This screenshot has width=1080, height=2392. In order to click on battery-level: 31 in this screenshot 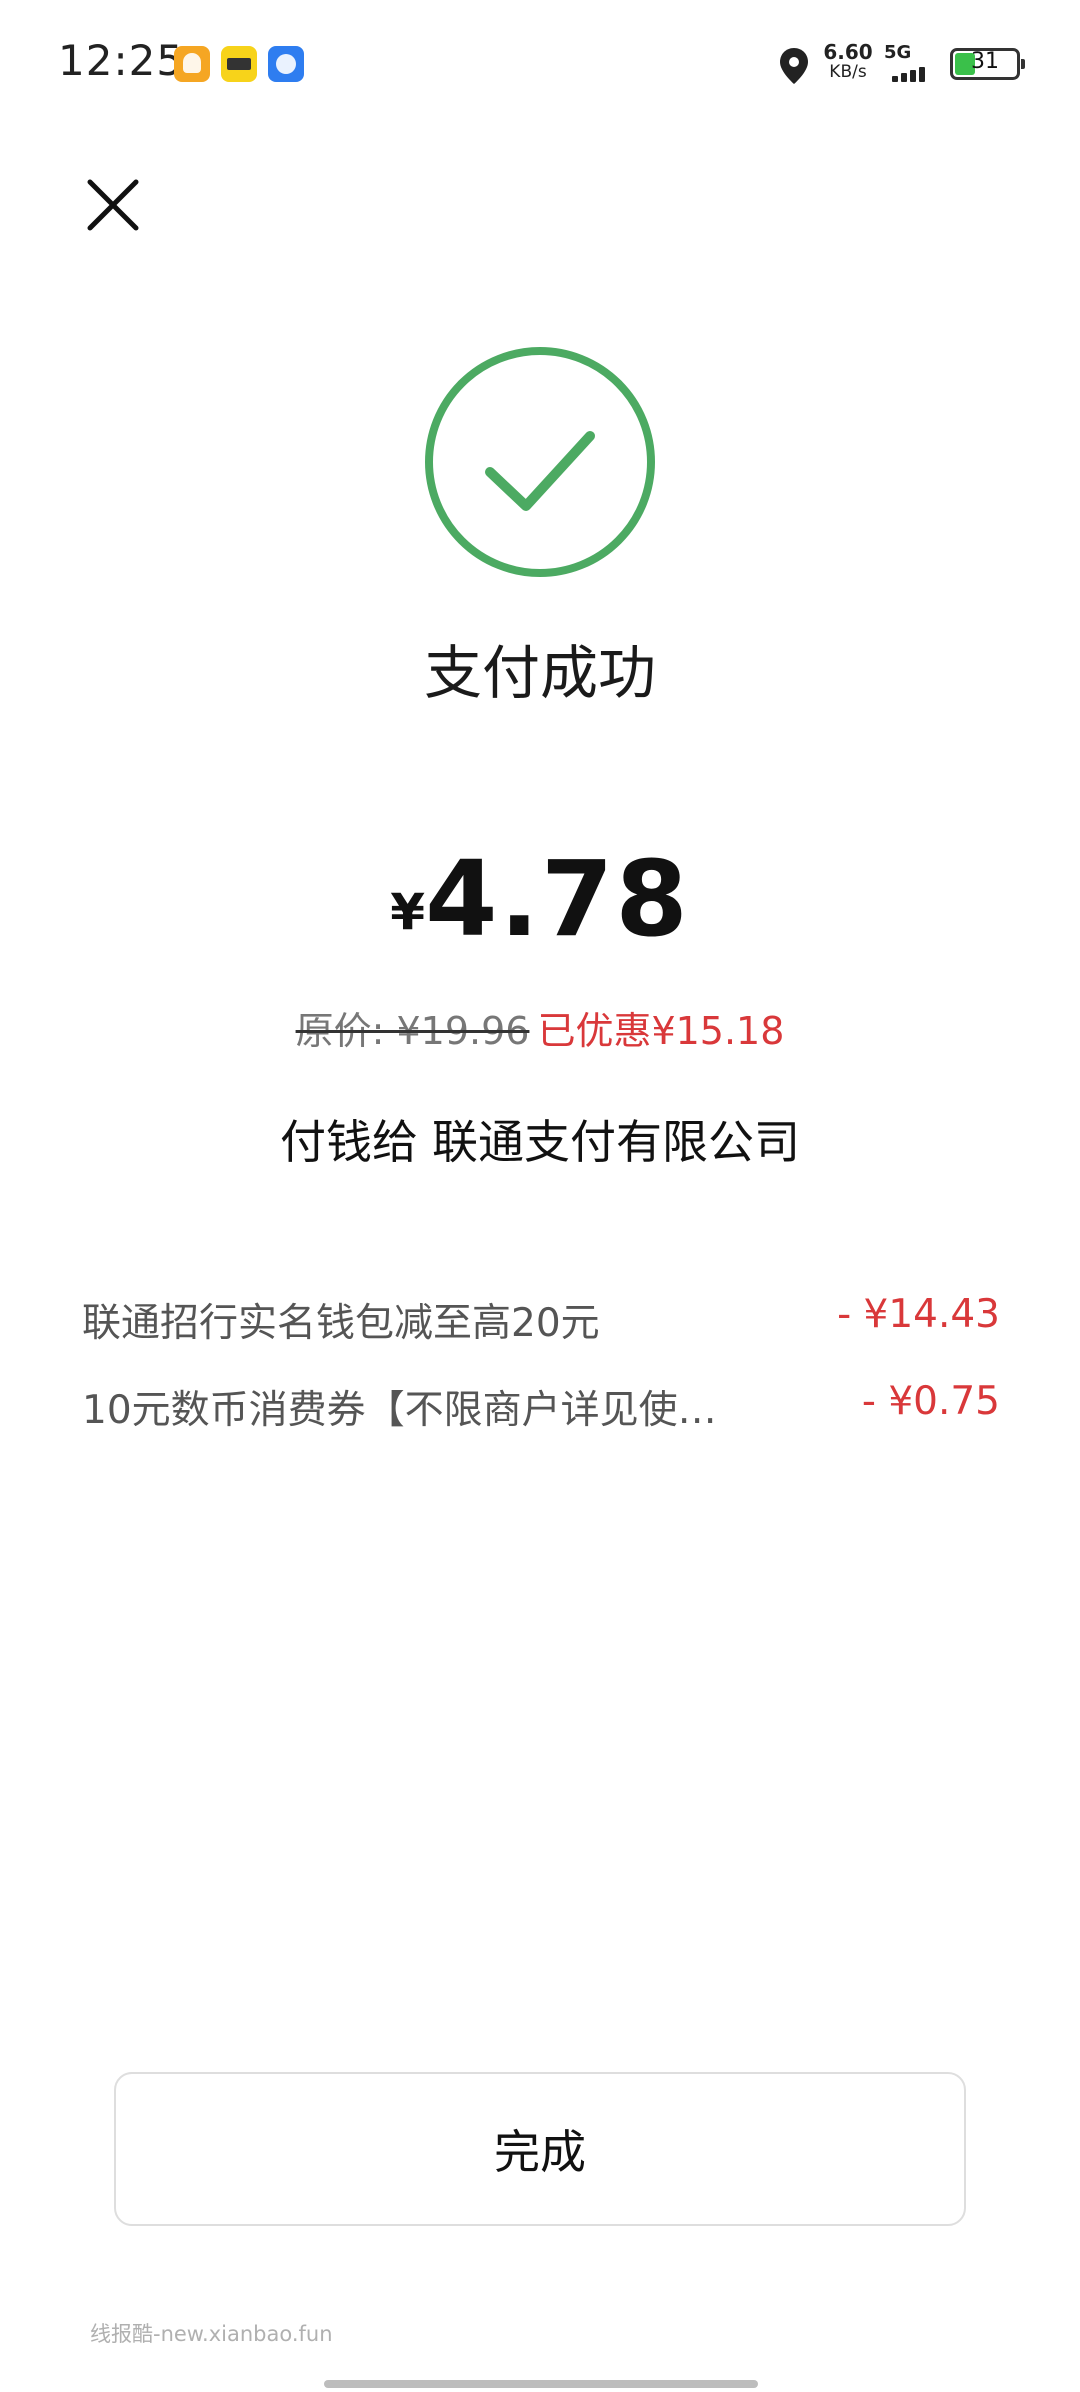, I will do `click(985, 61)`.